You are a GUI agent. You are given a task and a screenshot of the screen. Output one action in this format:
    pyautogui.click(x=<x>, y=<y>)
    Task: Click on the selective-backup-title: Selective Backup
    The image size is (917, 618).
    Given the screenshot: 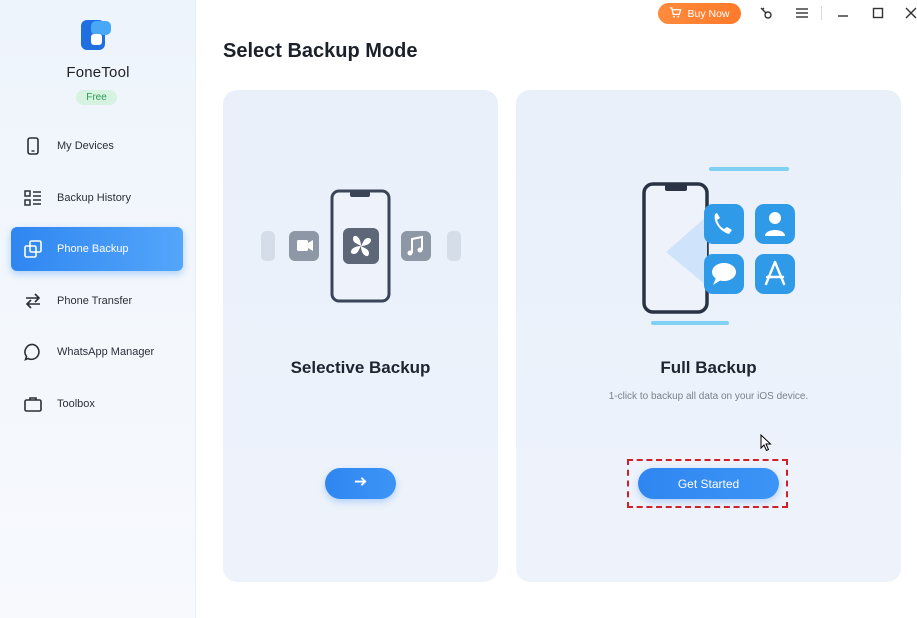 What is the action you would take?
    pyautogui.click(x=360, y=367)
    